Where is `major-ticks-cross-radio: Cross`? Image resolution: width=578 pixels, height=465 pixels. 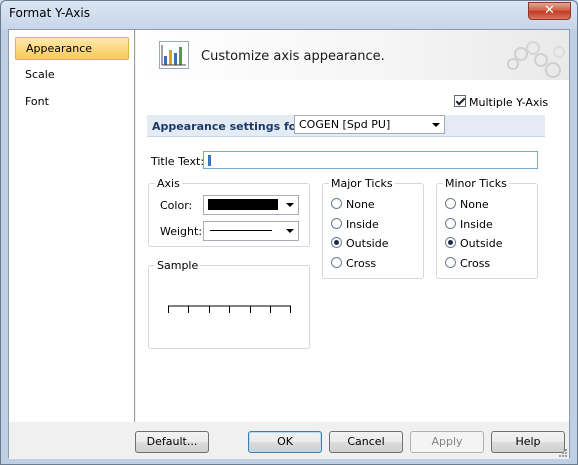 major-ticks-cross-radio: Cross is located at coordinates (353, 264).